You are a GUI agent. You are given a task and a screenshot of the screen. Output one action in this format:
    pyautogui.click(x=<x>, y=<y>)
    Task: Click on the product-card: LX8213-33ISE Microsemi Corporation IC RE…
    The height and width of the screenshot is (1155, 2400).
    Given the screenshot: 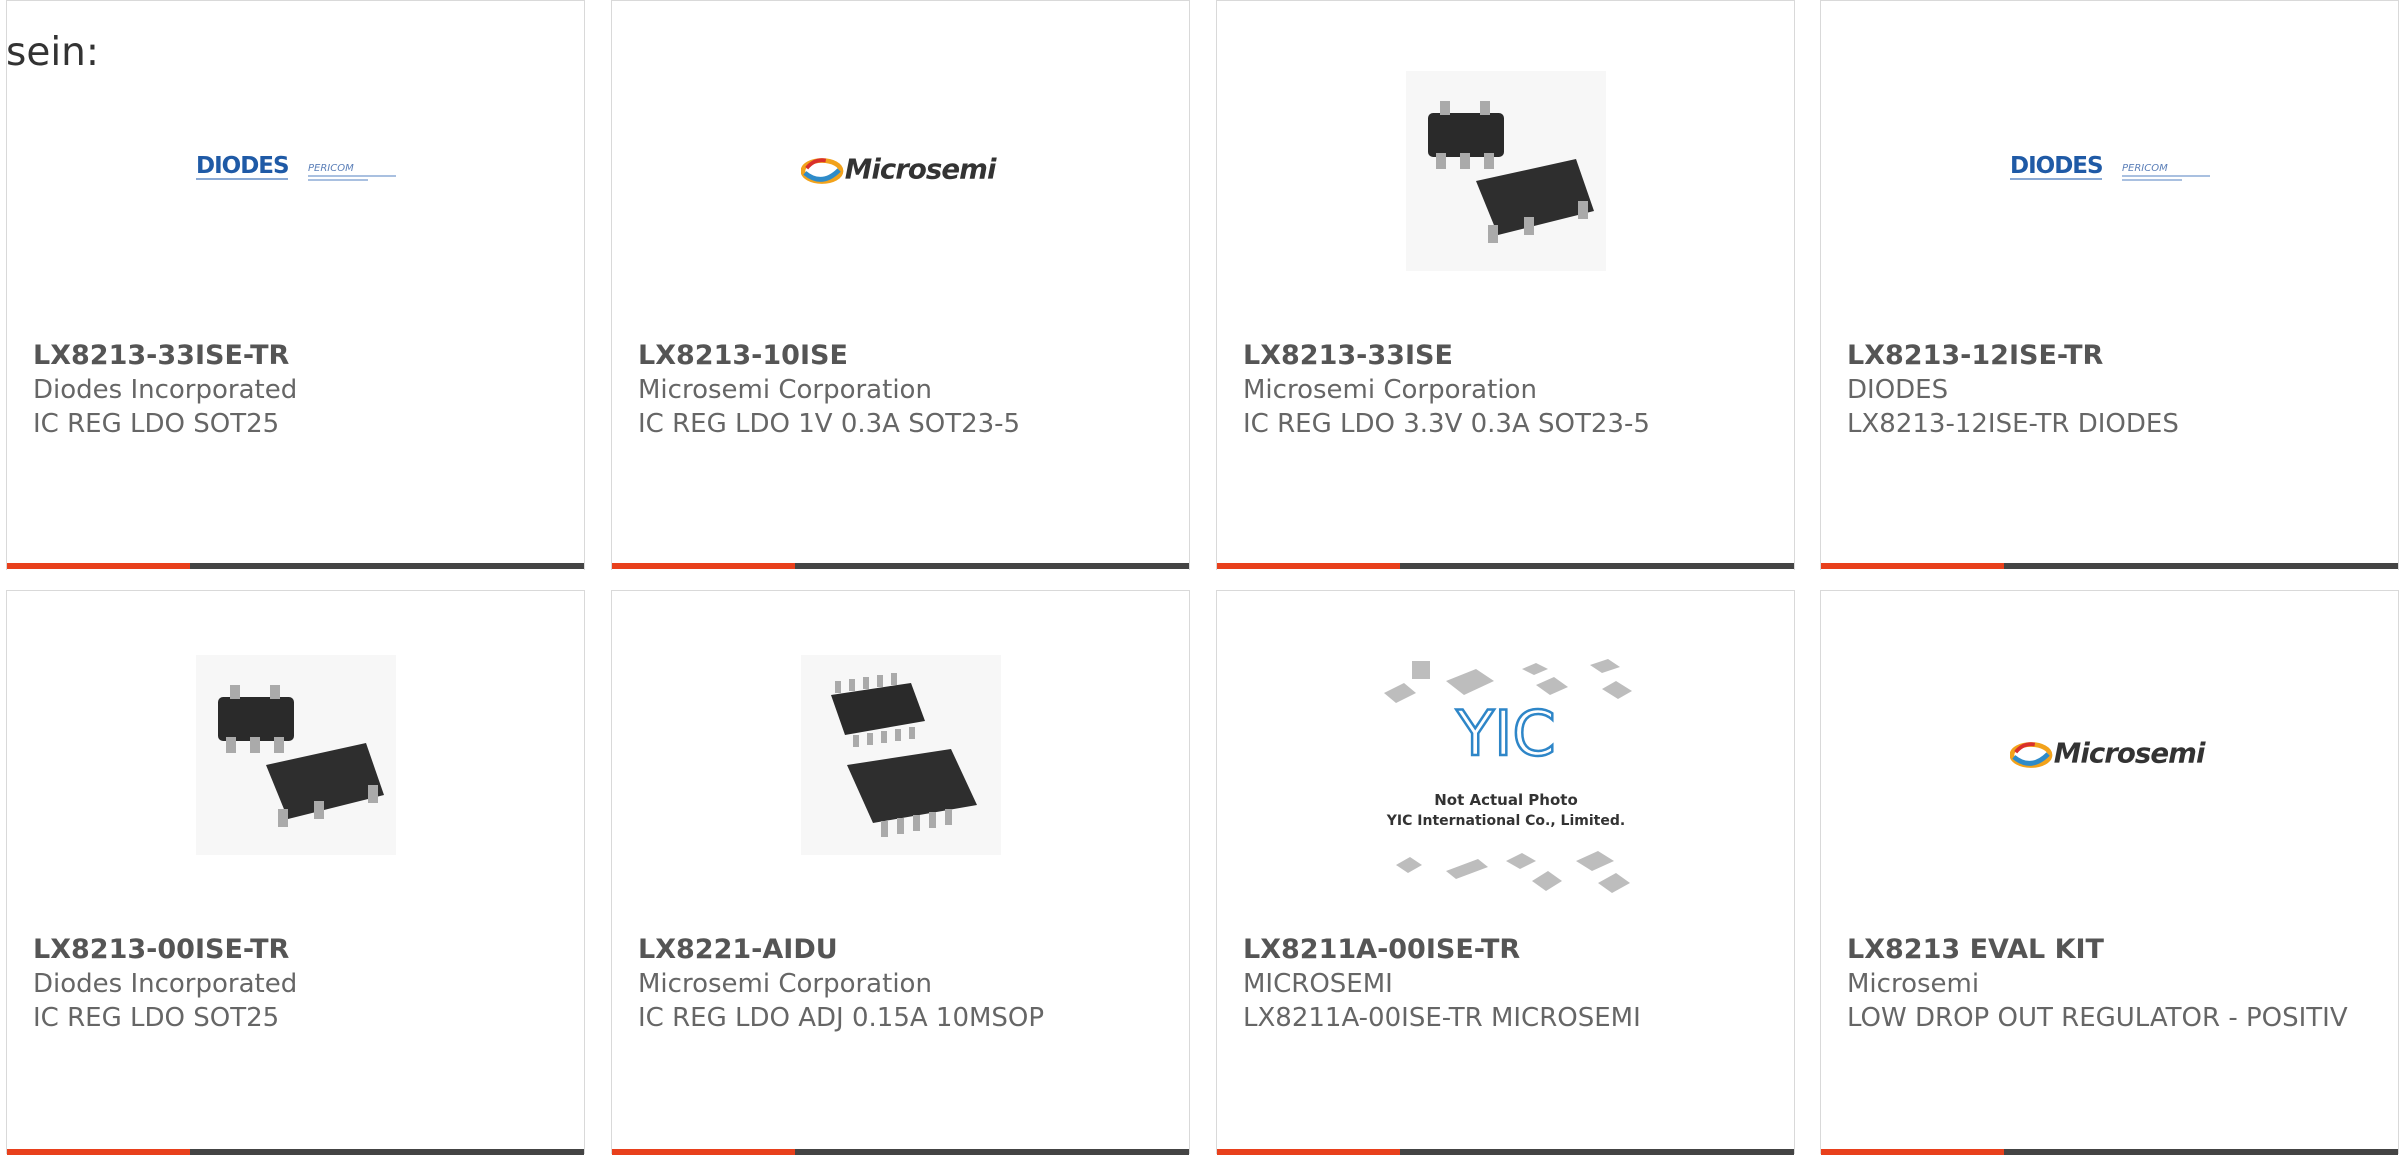 What is the action you would take?
    pyautogui.click(x=1505, y=285)
    